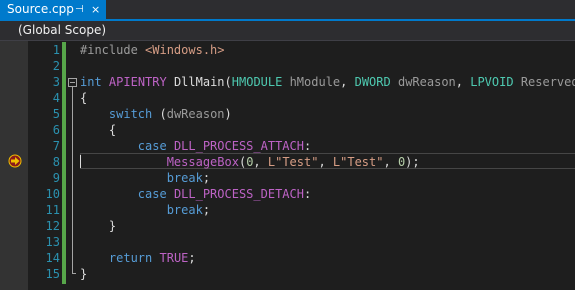 The image size is (575, 290). I want to click on line-number: 11, so click(52, 210).